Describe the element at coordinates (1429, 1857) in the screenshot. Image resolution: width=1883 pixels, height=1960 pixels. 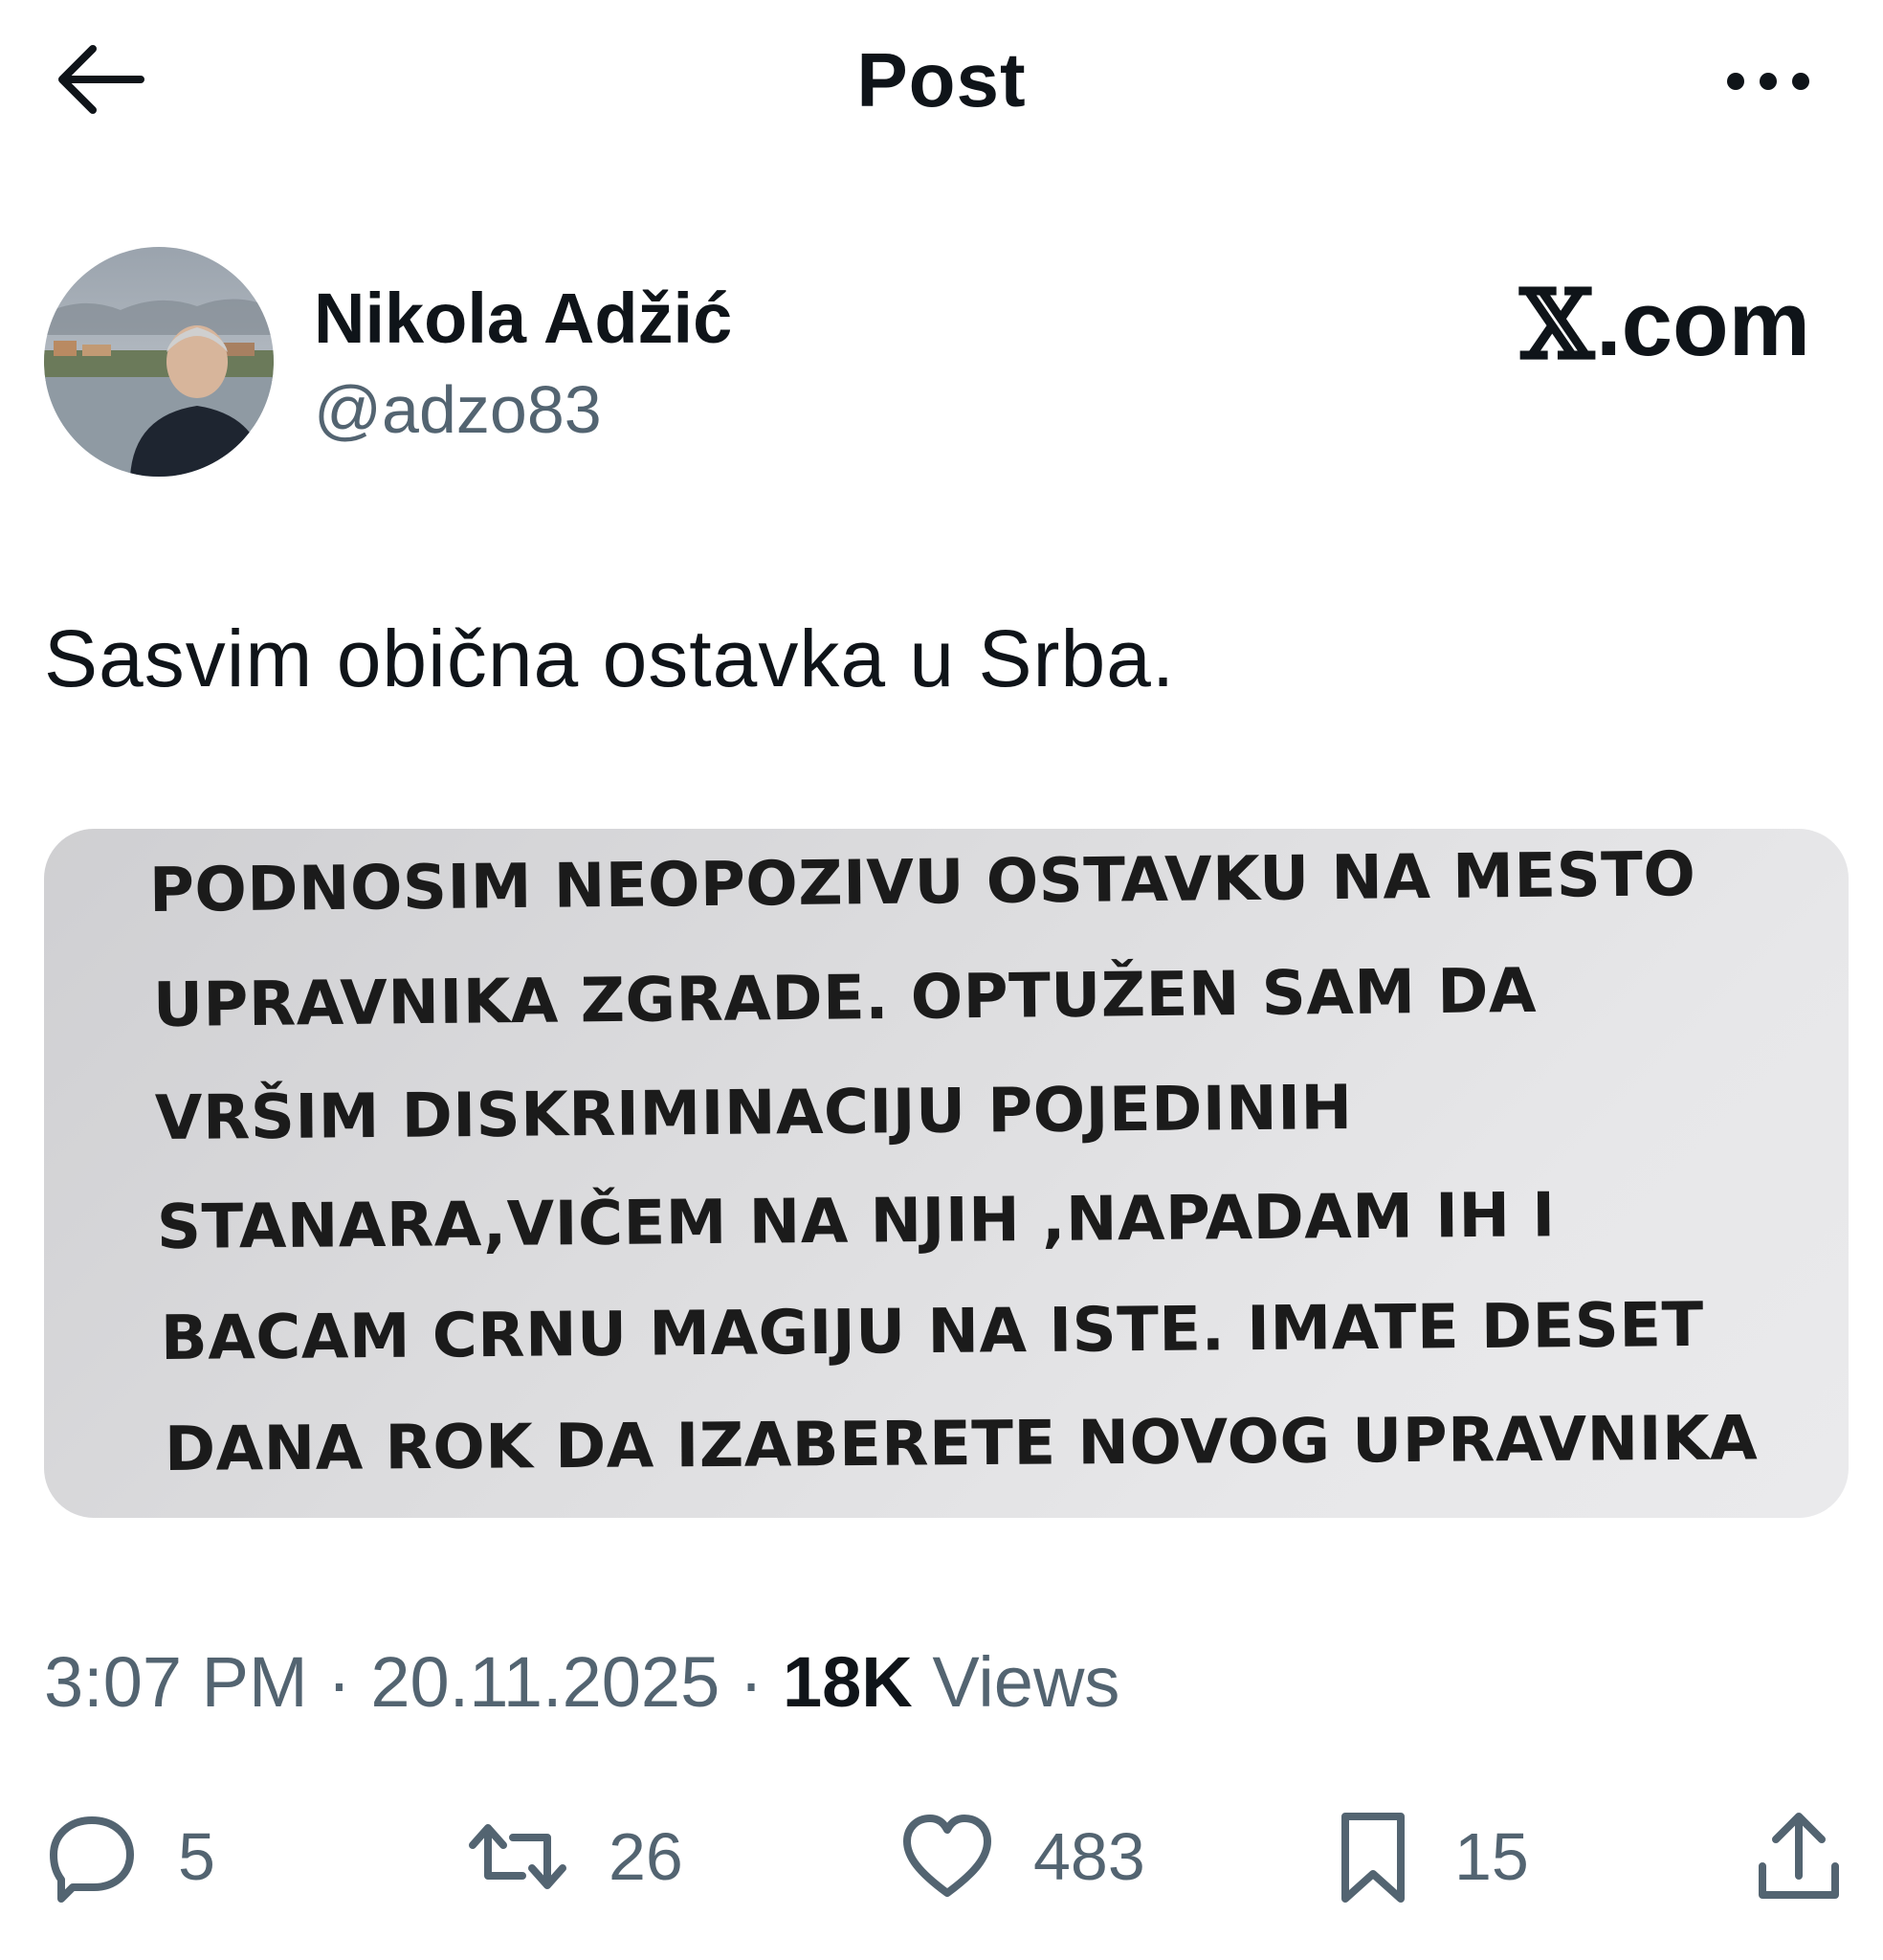
I see `bookmark-button: 15` at that location.